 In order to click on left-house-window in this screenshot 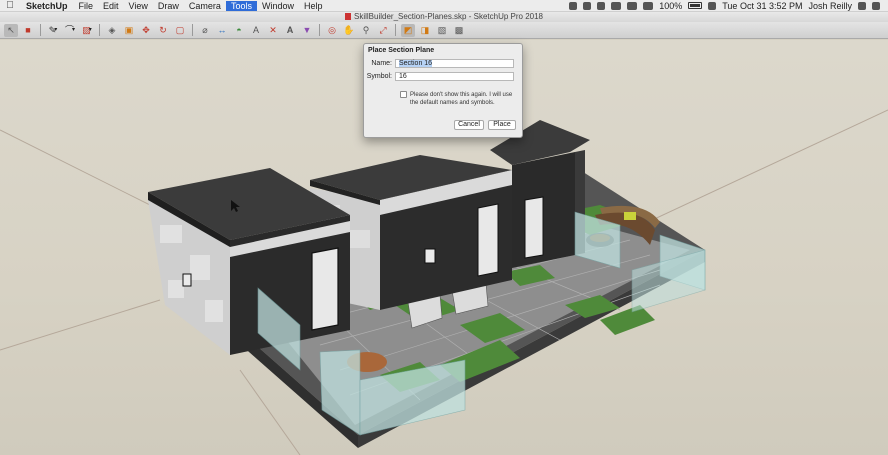, I will do `click(187, 280)`.